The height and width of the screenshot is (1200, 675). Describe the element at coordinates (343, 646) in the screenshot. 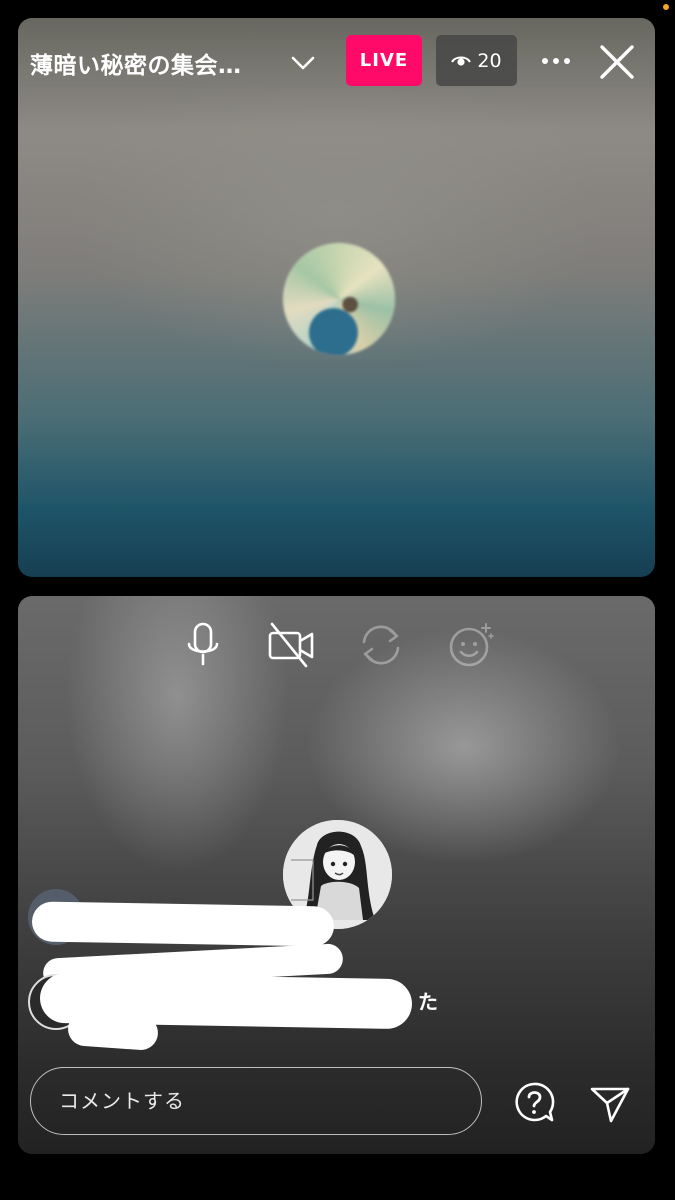

I see `call-controls` at that location.